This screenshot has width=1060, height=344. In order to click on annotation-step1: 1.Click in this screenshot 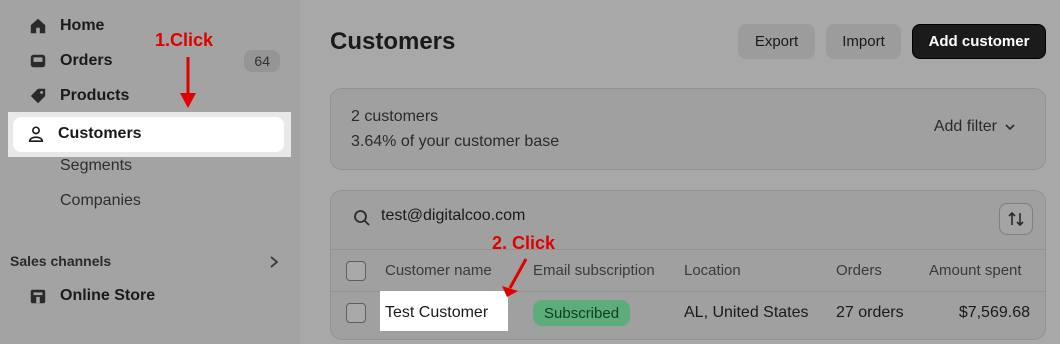, I will do `click(184, 40)`.